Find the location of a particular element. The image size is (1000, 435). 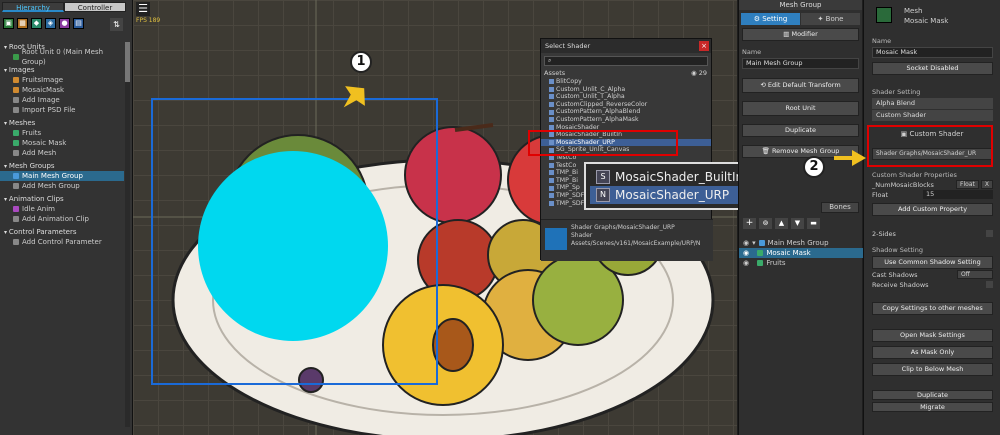

list-item: ◉ Fruits is located at coordinates (801, 263).